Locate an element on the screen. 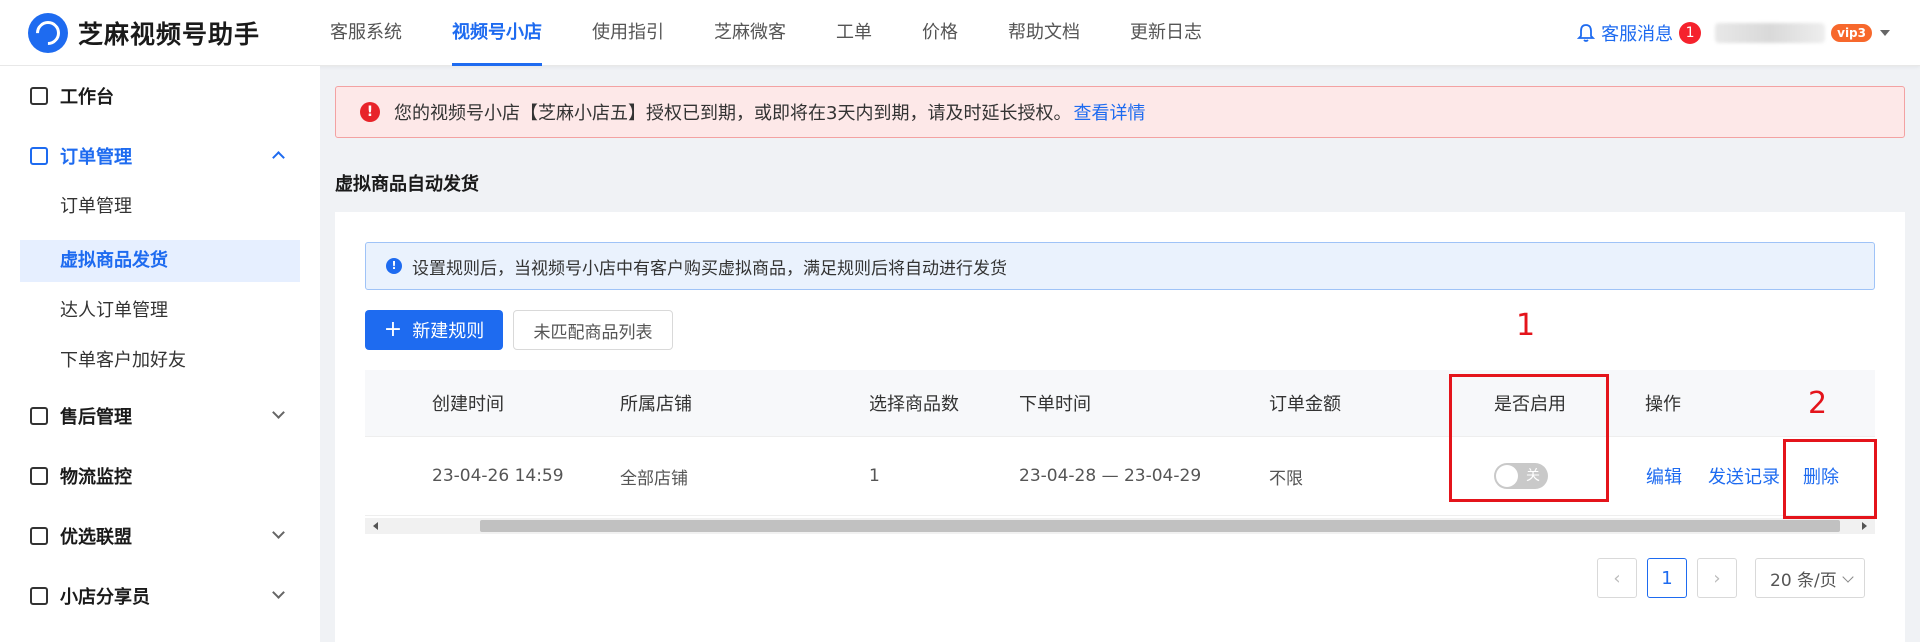  info-banner: ! 设置规则后，当视频号小店中有客户购买虚拟商品，满足规则后将自动进行发货 is located at coordinates (1120, 266).